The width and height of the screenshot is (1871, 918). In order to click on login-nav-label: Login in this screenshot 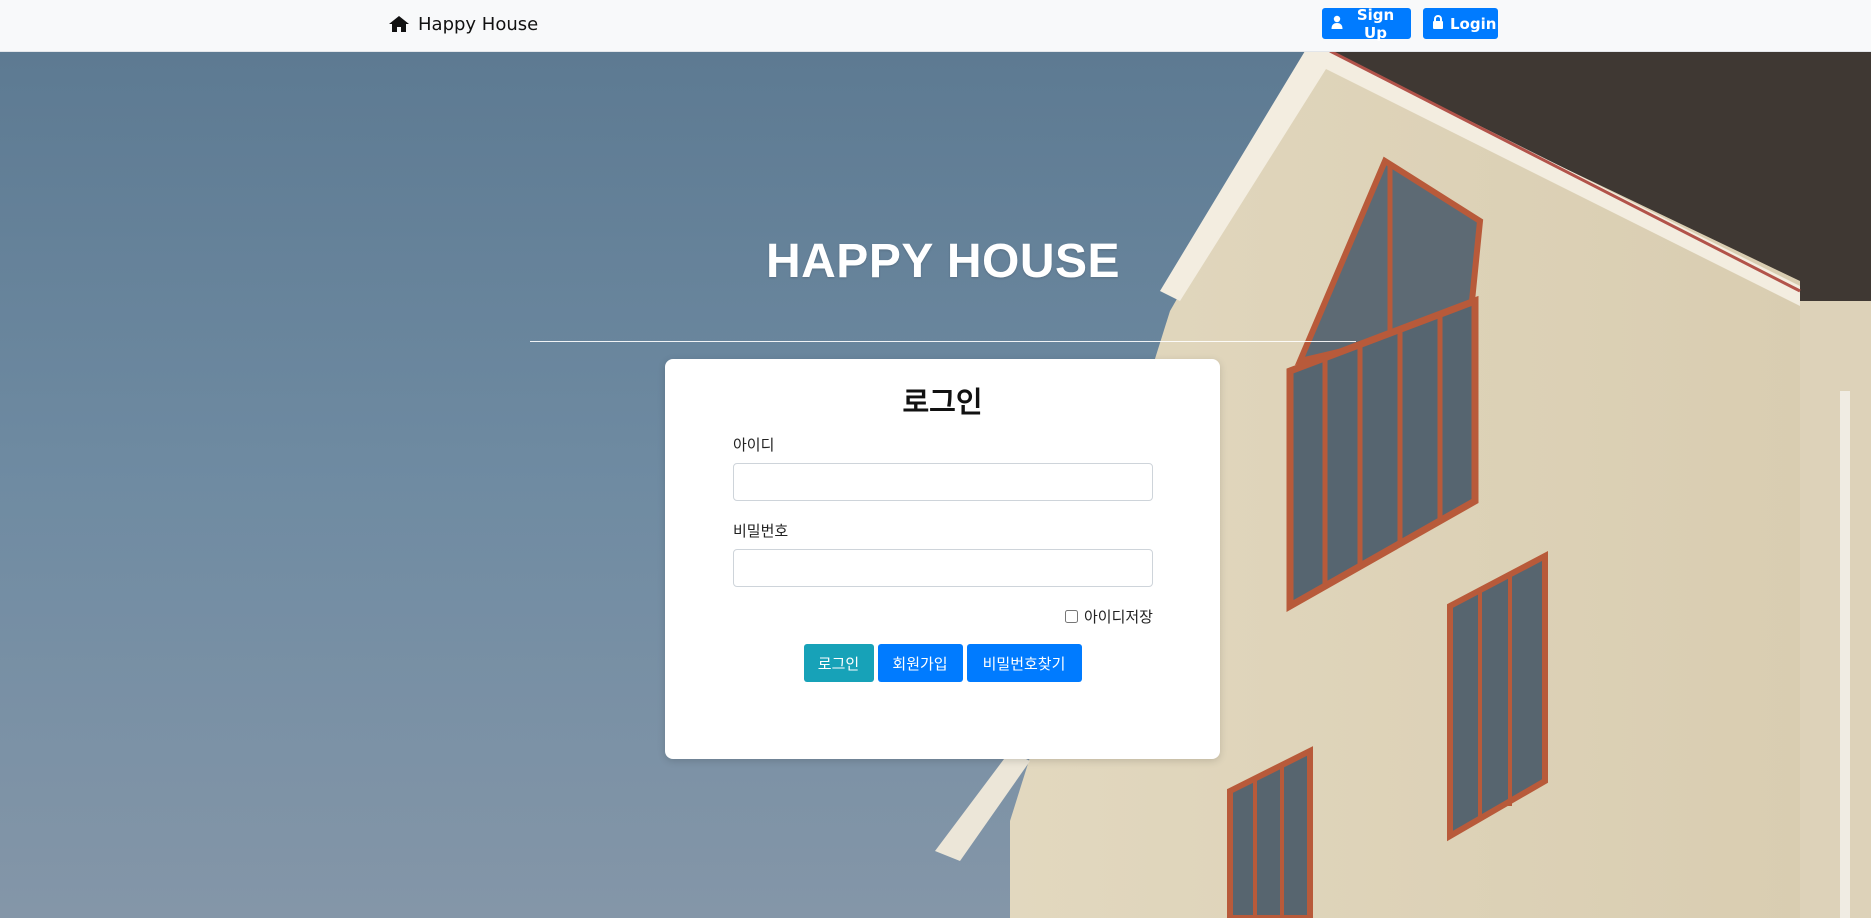, I will do `click(1473, 23)`.